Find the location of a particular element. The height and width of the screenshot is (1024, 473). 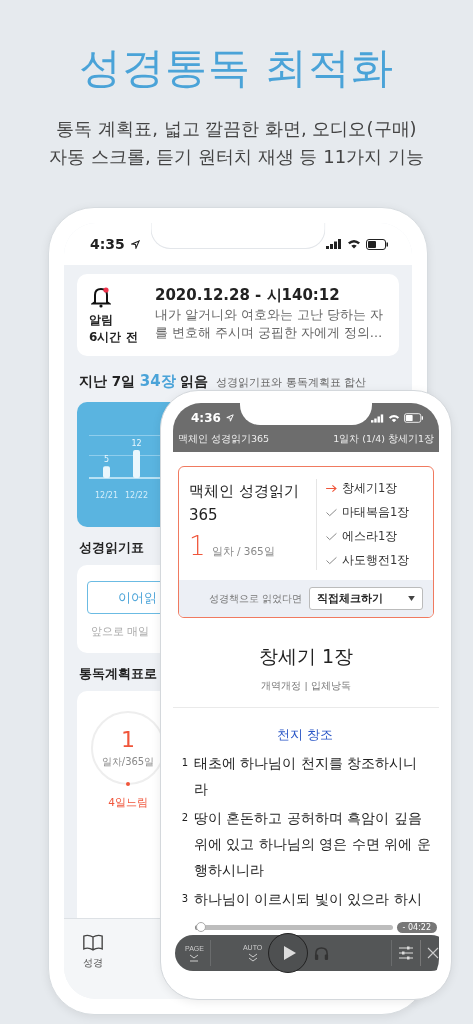

passage-heading: 천지 창조 is located at coordinates (305, 735).